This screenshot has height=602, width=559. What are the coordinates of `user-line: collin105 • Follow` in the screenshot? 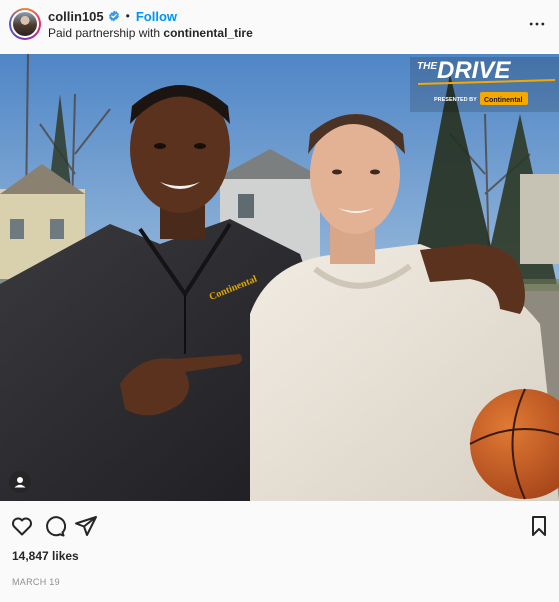 It's located at (112, 16).